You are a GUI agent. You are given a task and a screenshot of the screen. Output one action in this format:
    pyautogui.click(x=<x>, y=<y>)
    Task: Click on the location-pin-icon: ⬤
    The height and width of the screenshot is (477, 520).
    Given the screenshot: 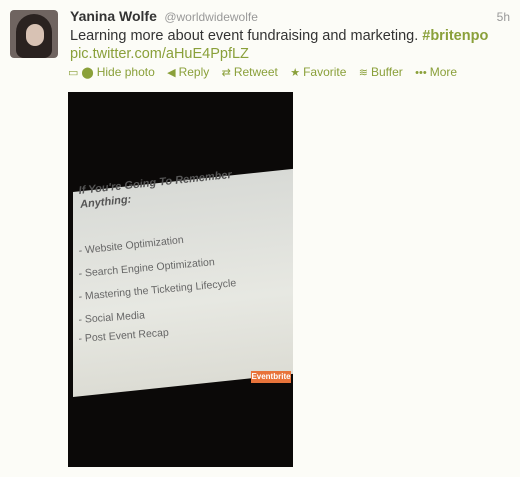 What is the action you would take?
    pyautogui.click(x=87, y=73)
    